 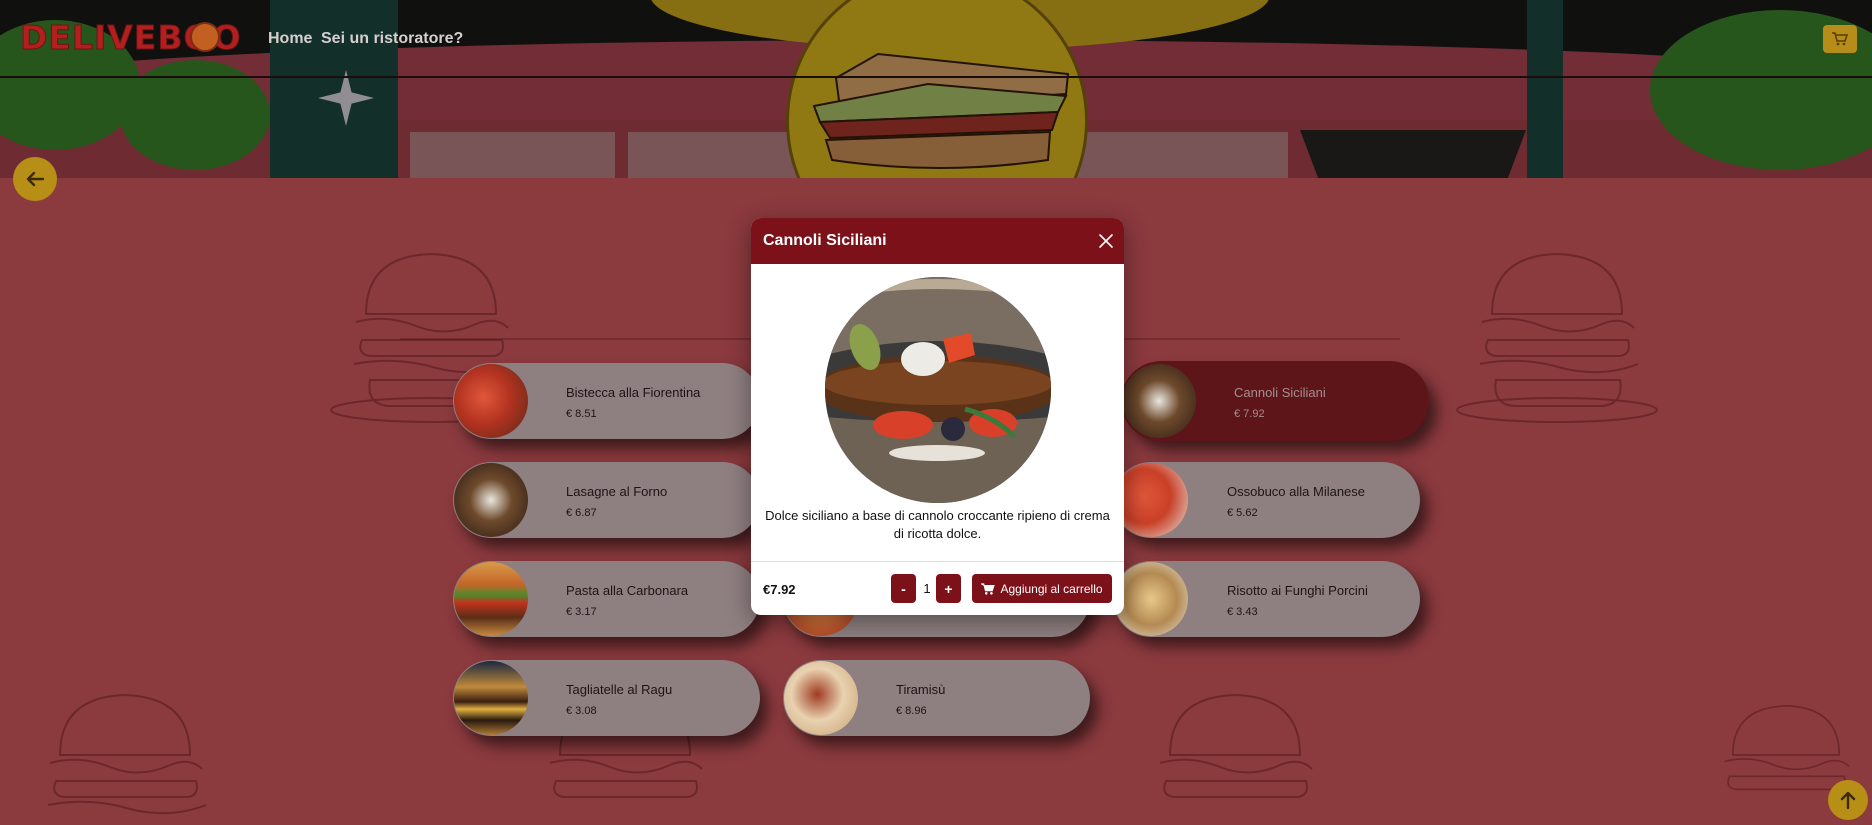 I want to click on decrease-quantity-button: -, so click(x=903, y=588).